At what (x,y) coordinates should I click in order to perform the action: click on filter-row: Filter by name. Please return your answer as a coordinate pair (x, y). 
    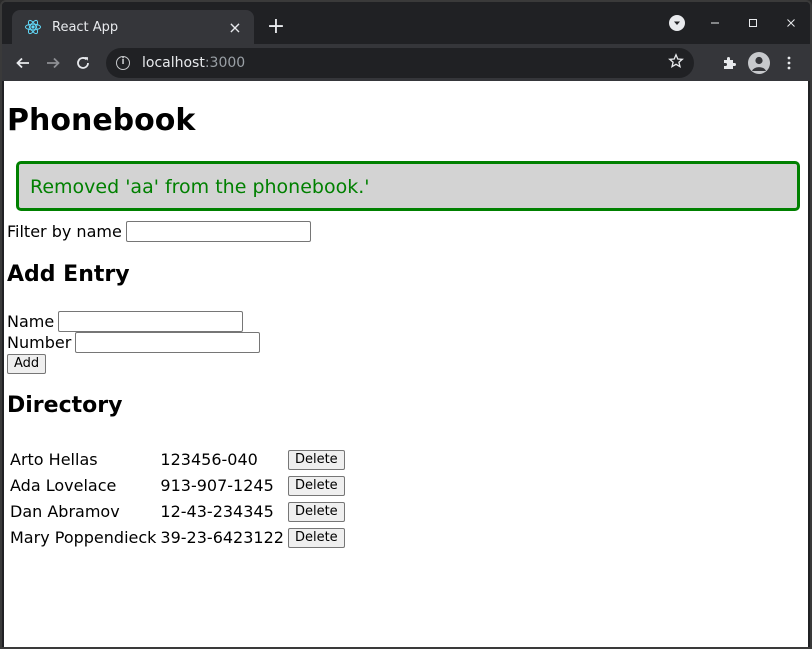
    Looking at the image, I should click on (159, 231).